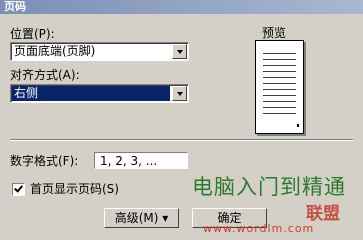  I want to click on watermark-brand: 联盟, so click(323, 214).